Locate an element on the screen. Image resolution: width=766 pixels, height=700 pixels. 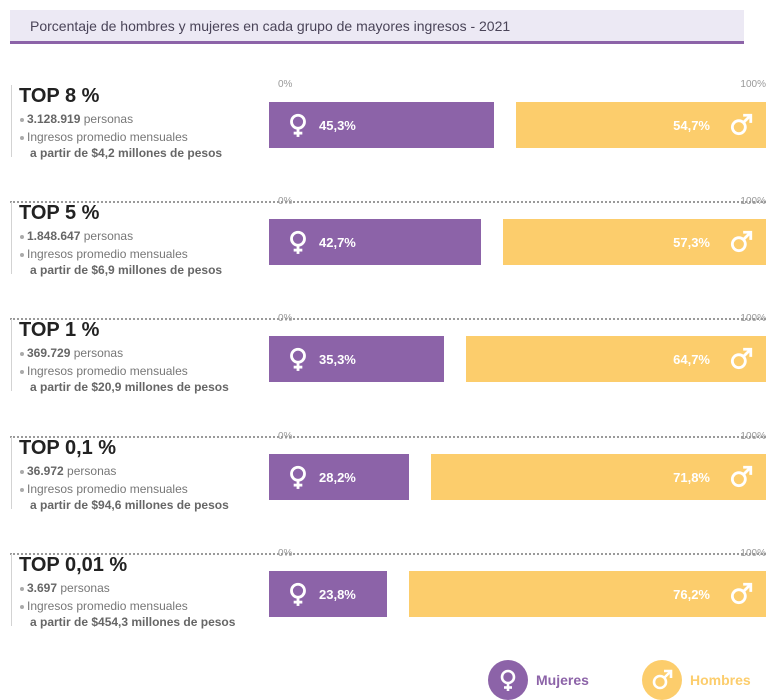
legend-men: Hombres is located at coordinates (696, 680).